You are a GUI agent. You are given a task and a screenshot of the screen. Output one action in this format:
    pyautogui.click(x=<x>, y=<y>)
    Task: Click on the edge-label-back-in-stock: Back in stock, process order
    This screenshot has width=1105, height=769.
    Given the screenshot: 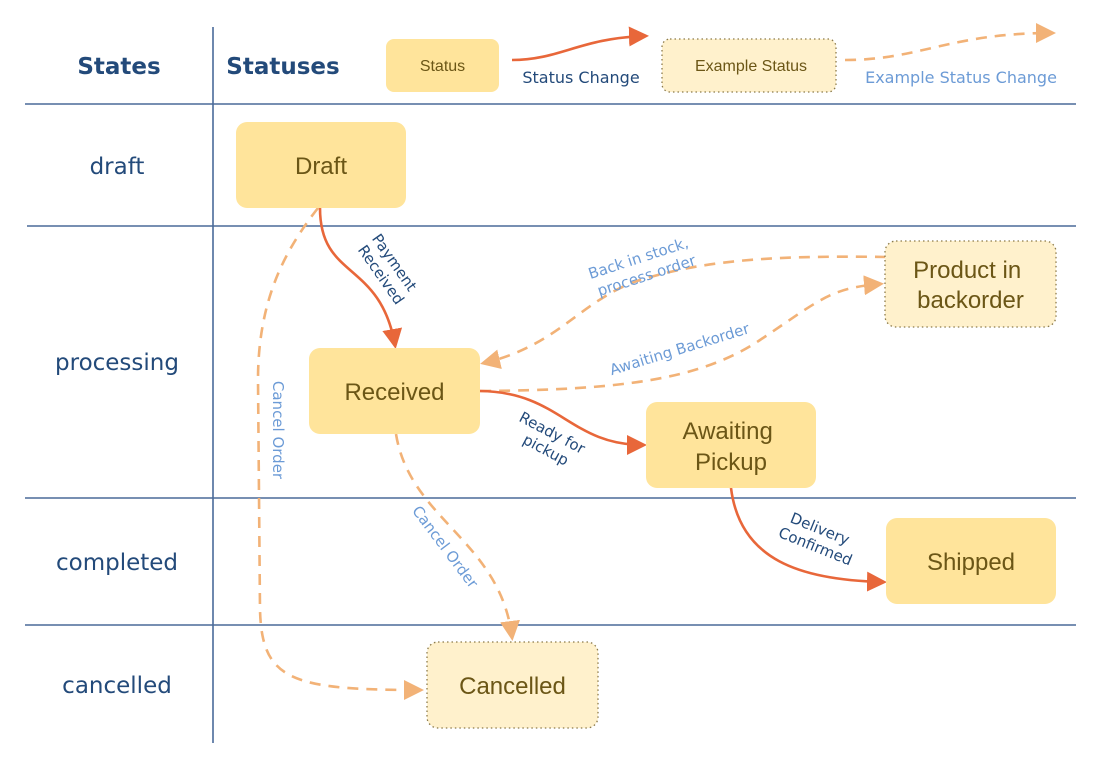 What is the action you would take?
    pyautogui.click(x=643, y=266)
    